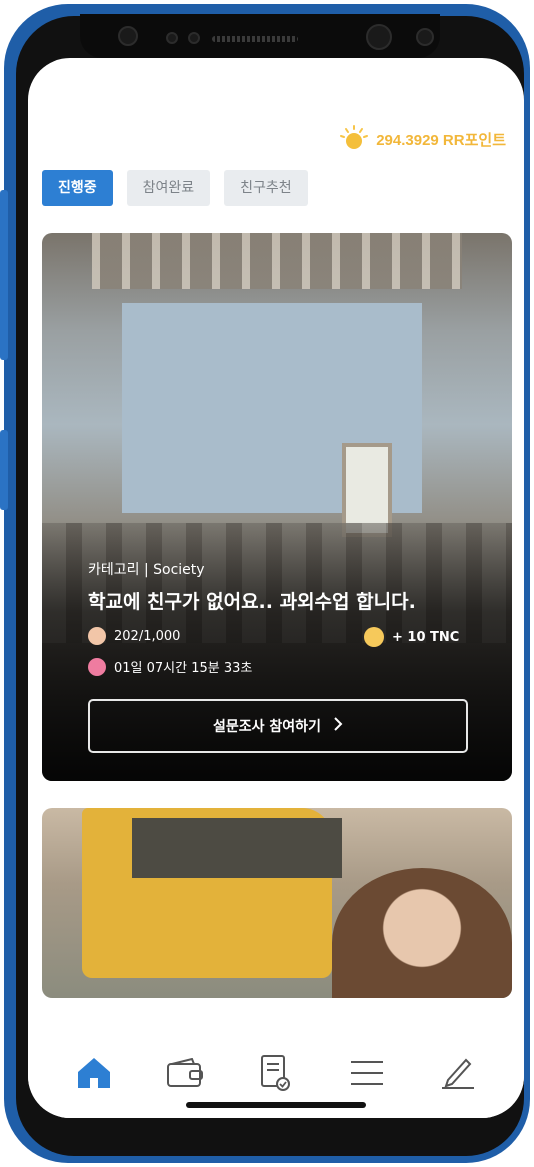  What do you see at coordinates (4, 470) in the screenshot?
I see `side-button-lower` at bounding box center [4, 470].